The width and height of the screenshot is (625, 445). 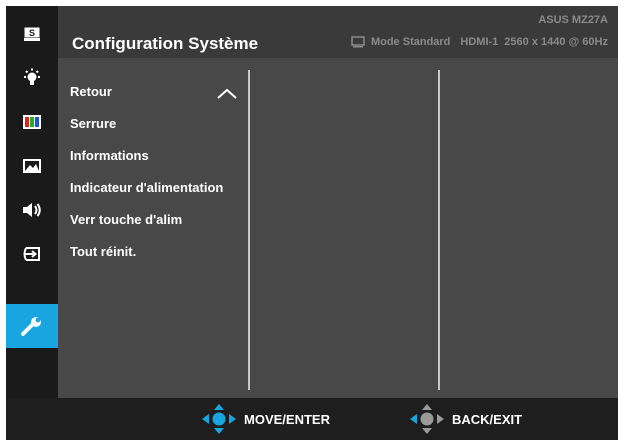 What do you see at coordinates (146, 187) in the screenshot?
I see `menu-item-power-indicator: Indicateur d'alimentation` at bounding box center [146, 187].